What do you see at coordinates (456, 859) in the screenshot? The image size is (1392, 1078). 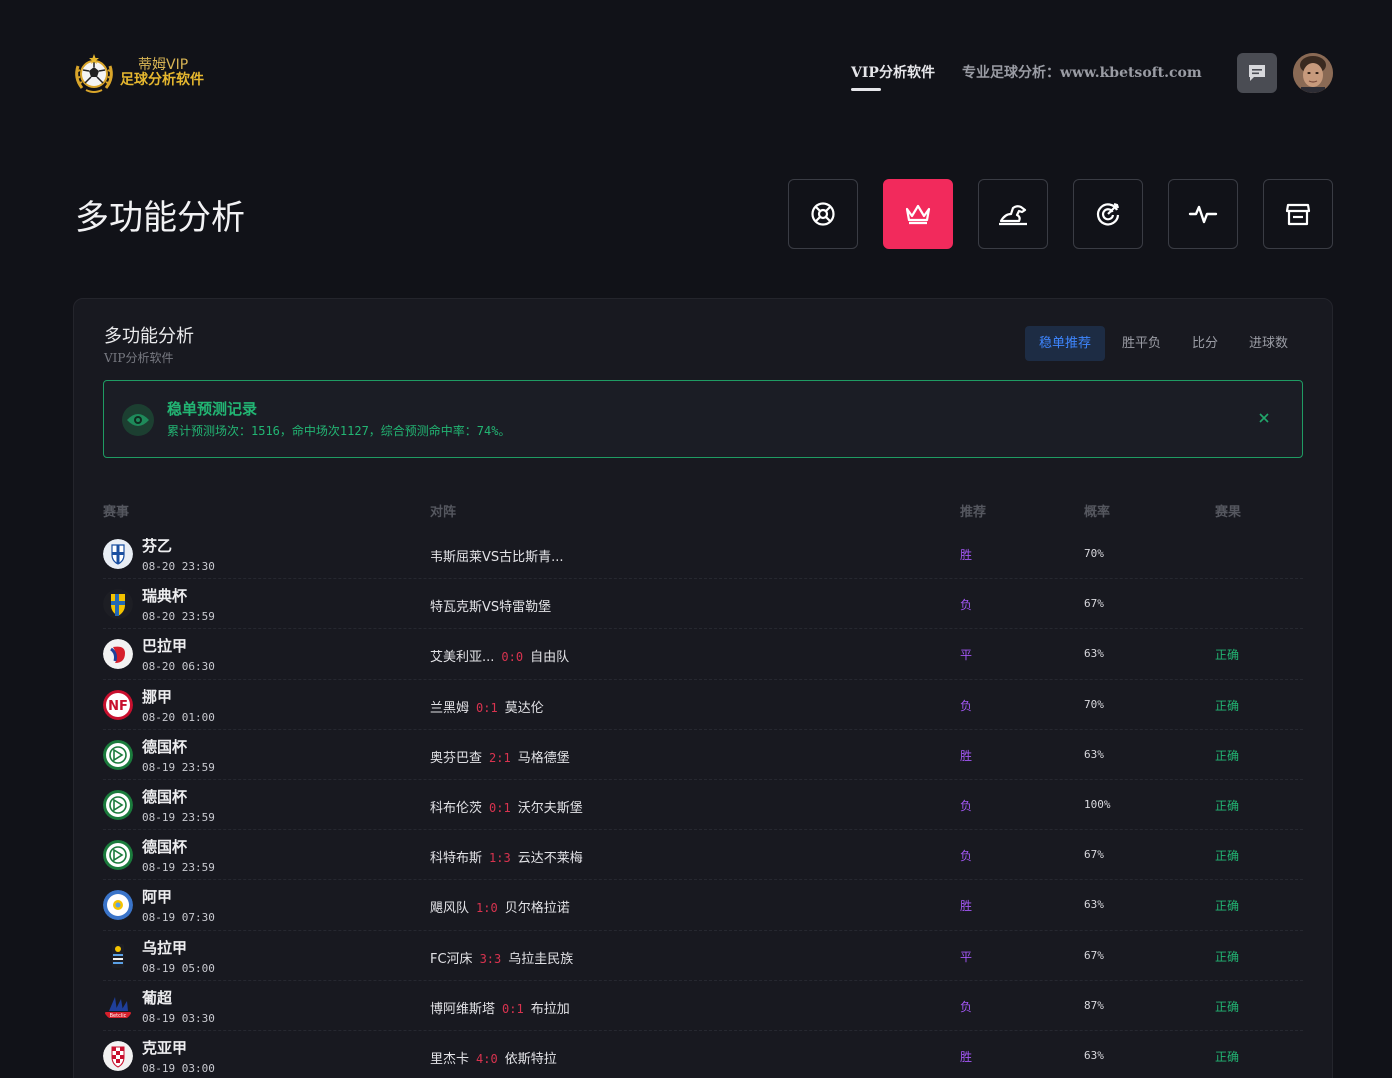 I see `home-team: 科特布斯` at bounding box center [456, 859].